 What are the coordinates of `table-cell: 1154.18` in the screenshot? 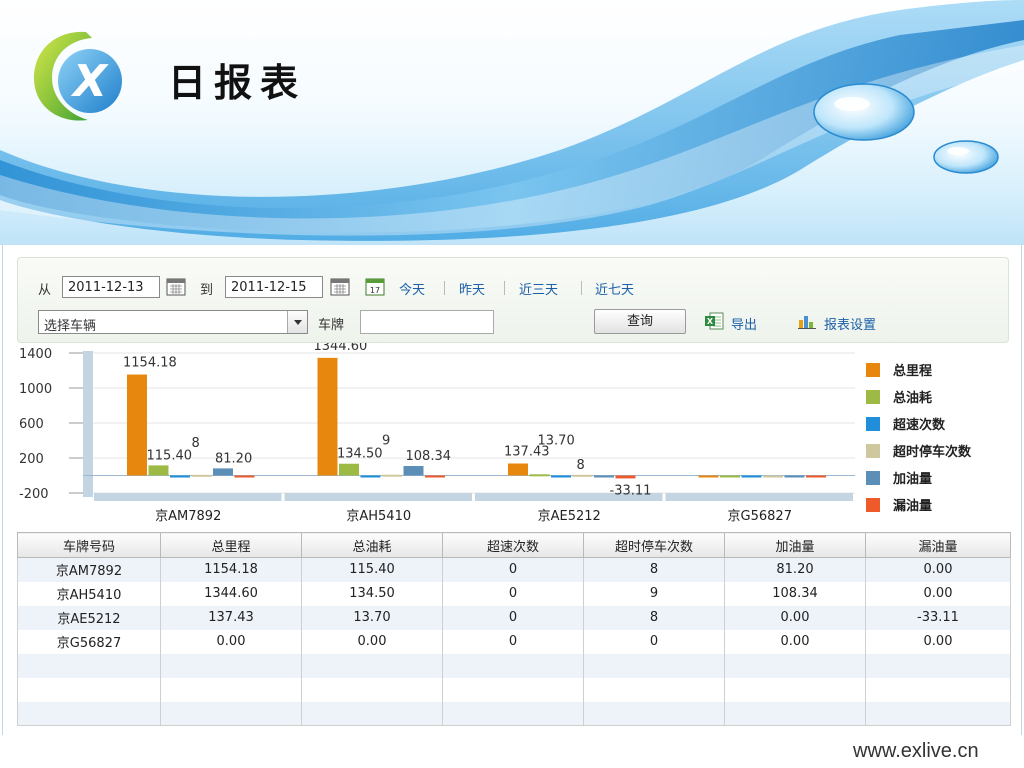 It's located at (231, 569).